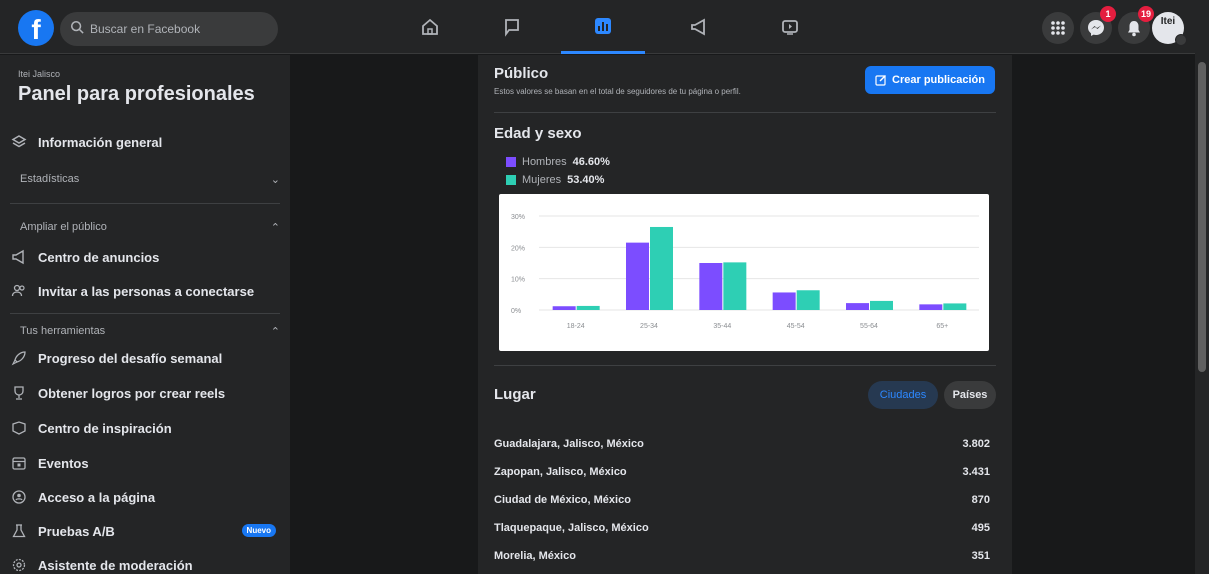 Image resolution: width=1209 pixels, height=574 pixels. What do you see at coordinates (649, 326) in the screenshot?
I see `x-tick-label: 25-34` at bounding box center [649, 326].